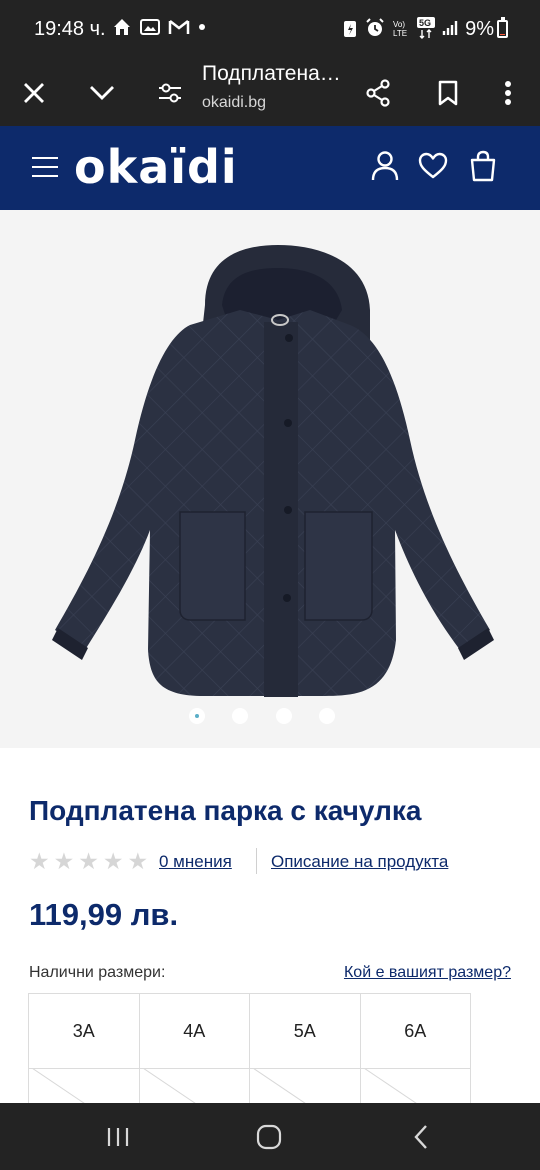  I want to click on status-time: 19:48 ч., so click(70, 29).